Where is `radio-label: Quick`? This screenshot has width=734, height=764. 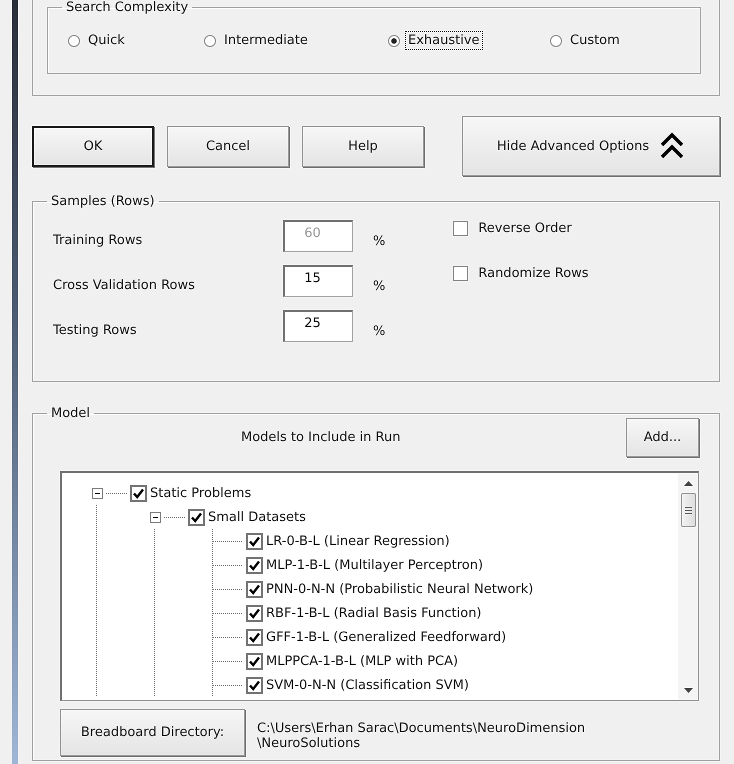 radio-label: Quick is located at coordinates (106, 40).